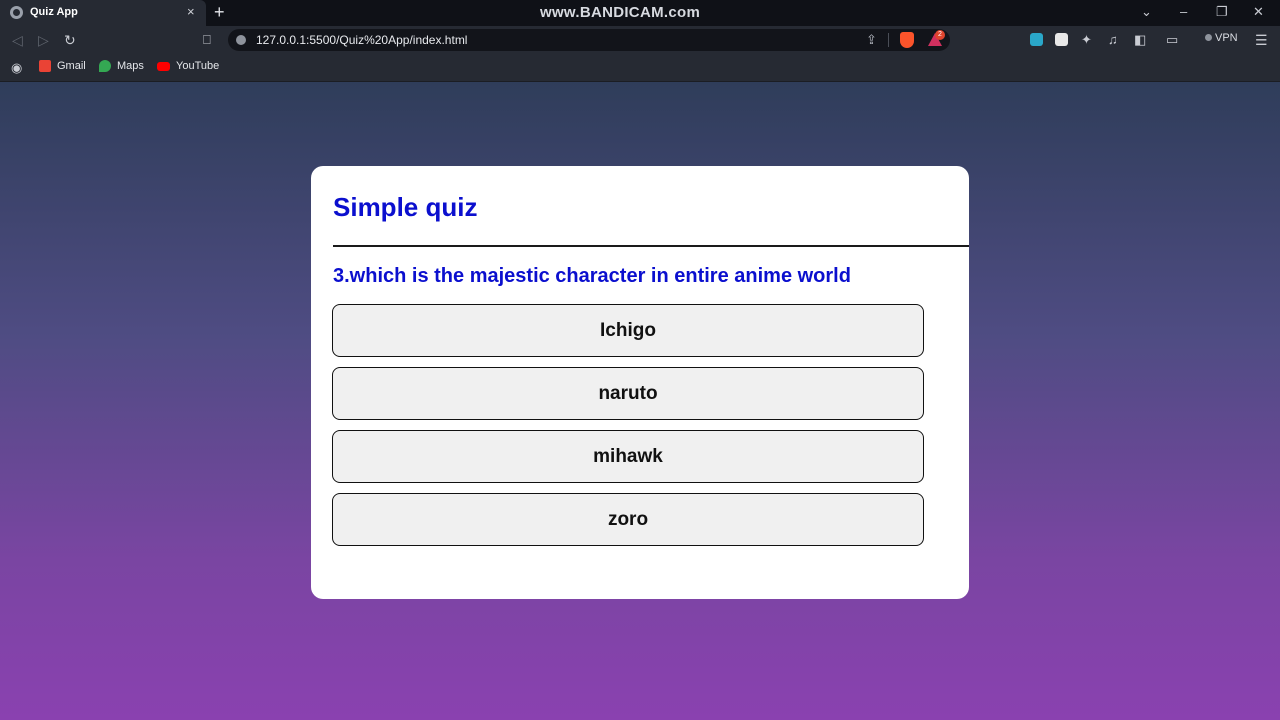 This screenshot has height=720, width=1280. I want to click on answer-button: Ichigo, so click(628, 330).